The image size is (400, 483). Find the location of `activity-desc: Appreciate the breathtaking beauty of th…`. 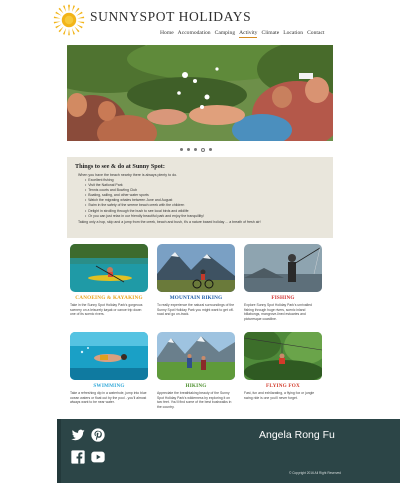

activity-desc: Appreciate the breathtaking beauty of th… is located at coordinates (194, 400).